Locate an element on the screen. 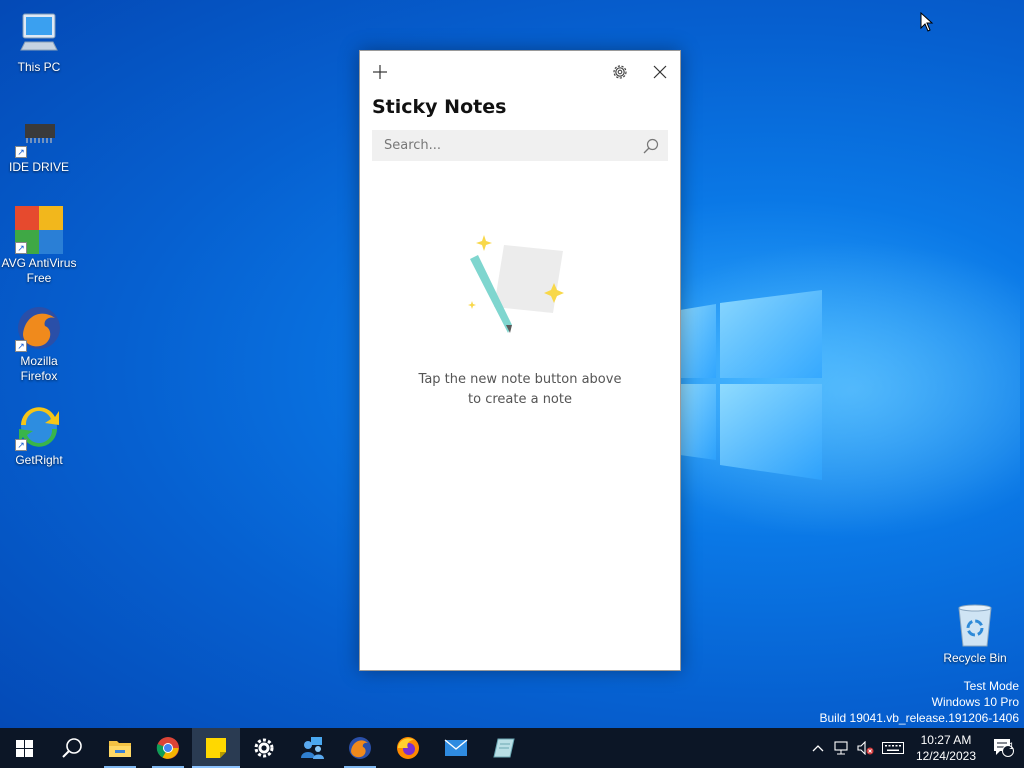 The image size is (1024, 768). network-icon is located at coordinates (841, 748).